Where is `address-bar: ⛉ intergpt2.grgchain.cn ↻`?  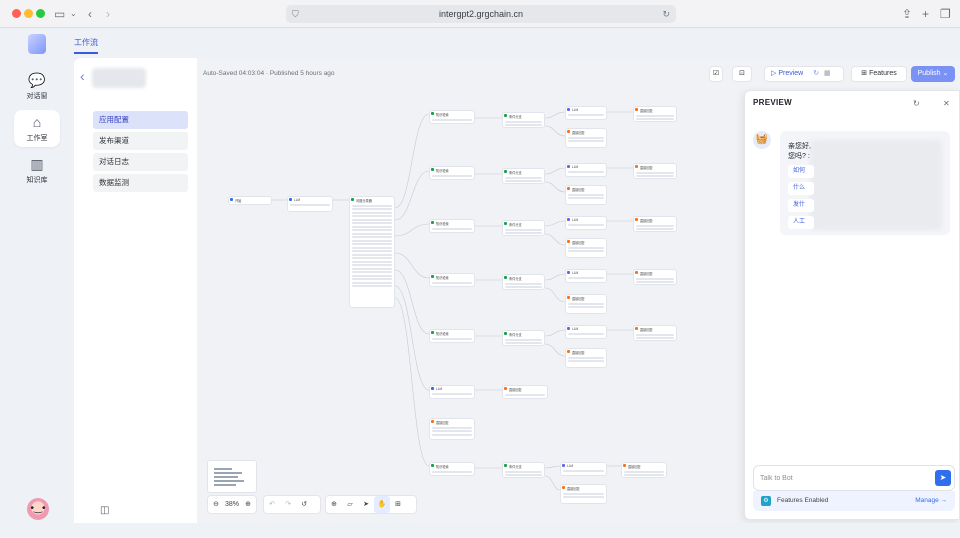
address-bar: ⛉ intergpt2.grgchain.cn ↻ is located at coordinates (481, 14).